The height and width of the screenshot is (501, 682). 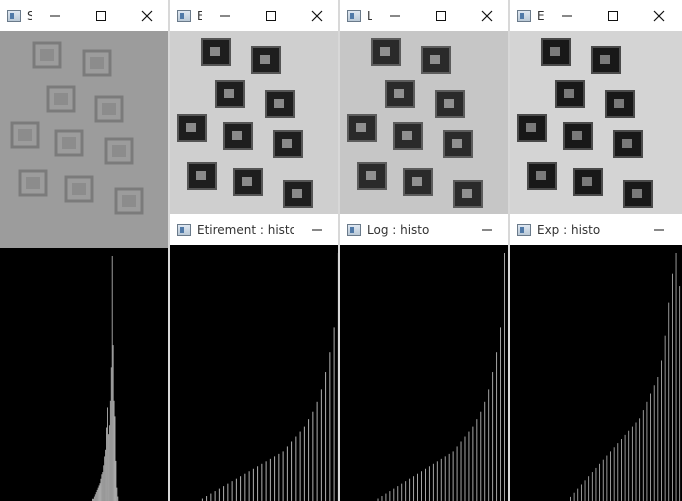 What do you see at coordinates (425, 230) in the screenshot?
I see `log-histogram-titlebar: Log : histo` at bounding box center [425, 230].